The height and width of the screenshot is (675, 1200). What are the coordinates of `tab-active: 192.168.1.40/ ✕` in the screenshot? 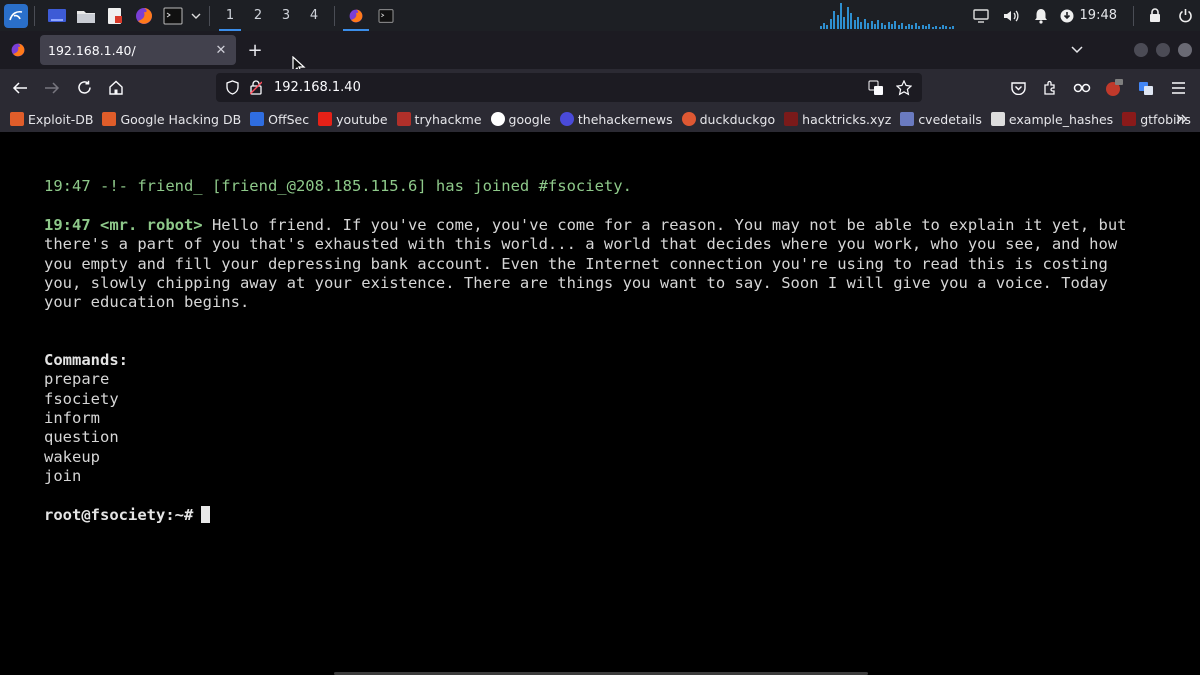 It's located at (138, 50).